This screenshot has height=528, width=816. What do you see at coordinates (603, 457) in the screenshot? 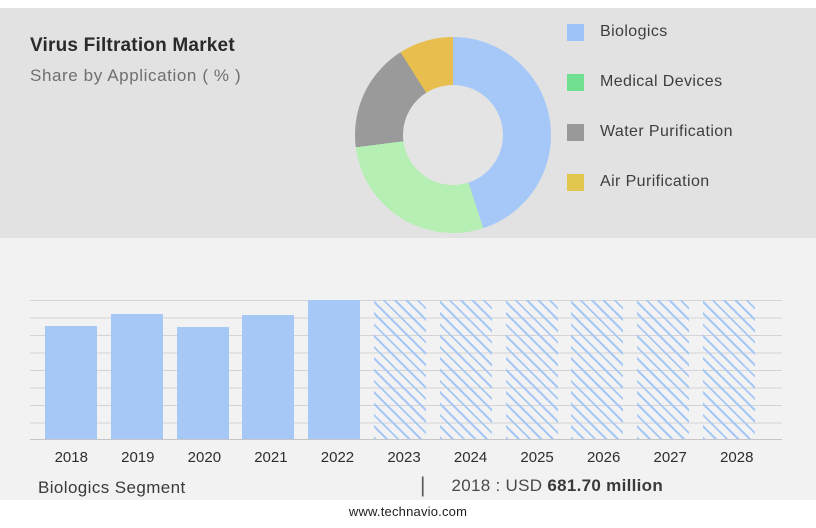
I see `x-tick-2026: 2026` at bounding box center [603, 457].